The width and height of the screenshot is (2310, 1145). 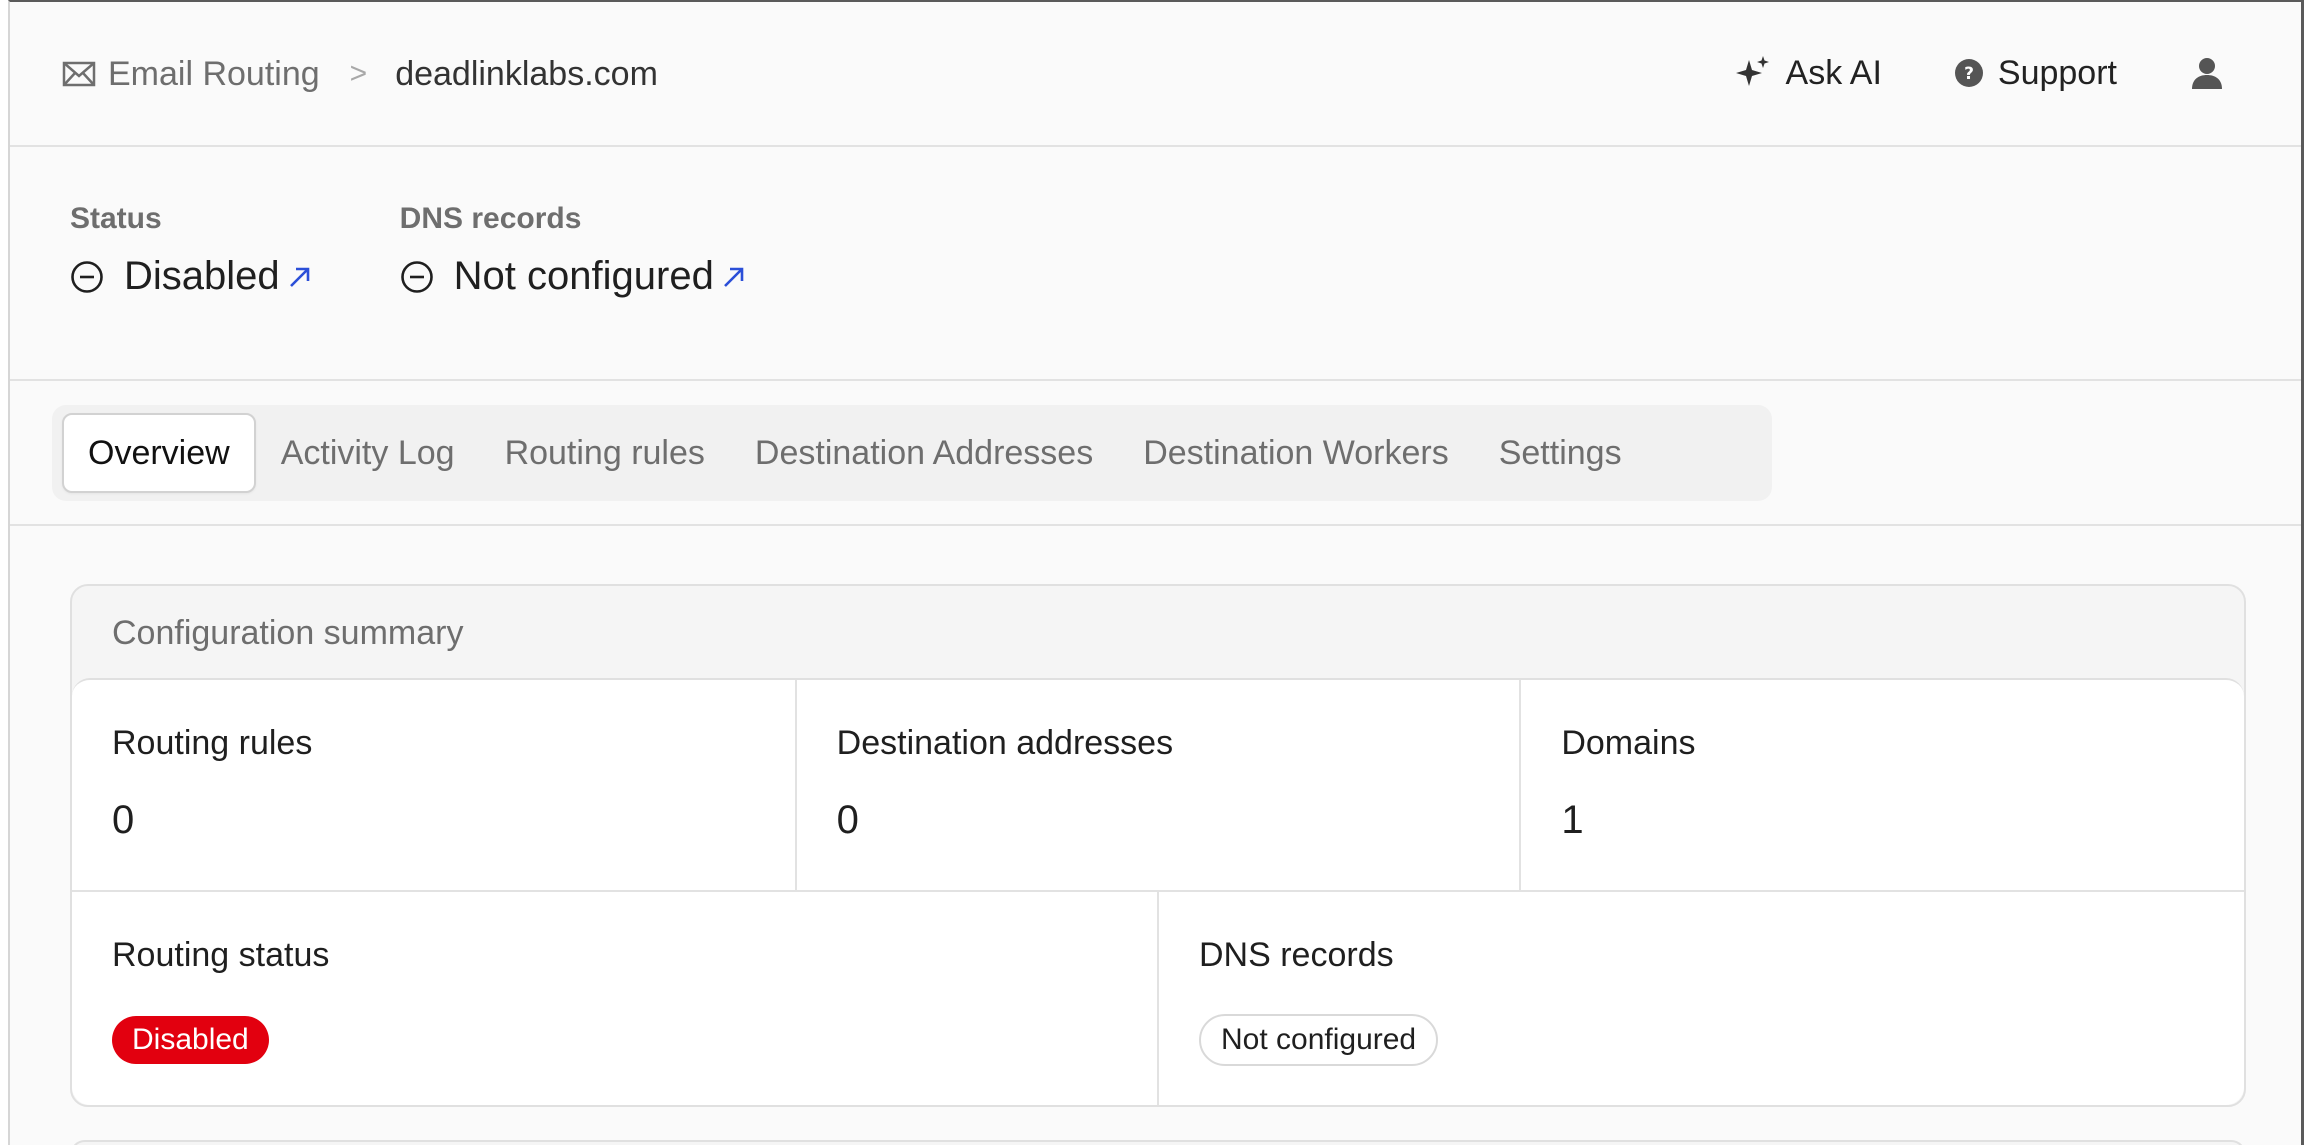 What do you see at coordinates (368, 453) in the screenshot?
I see `tab-activity-log: Activity Log` at bounding box center [368, 453].